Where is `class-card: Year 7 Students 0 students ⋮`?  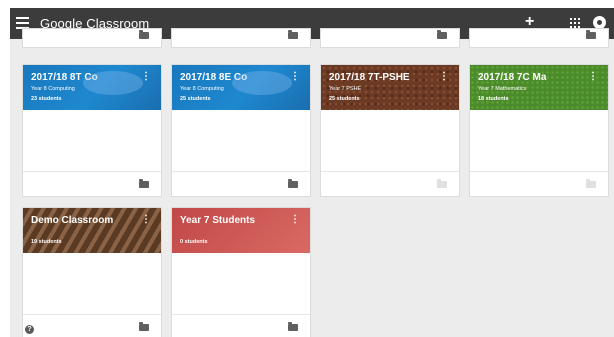 class-card: Year 7 Students 0 students ⋮ is located at coordinates (241, 272).